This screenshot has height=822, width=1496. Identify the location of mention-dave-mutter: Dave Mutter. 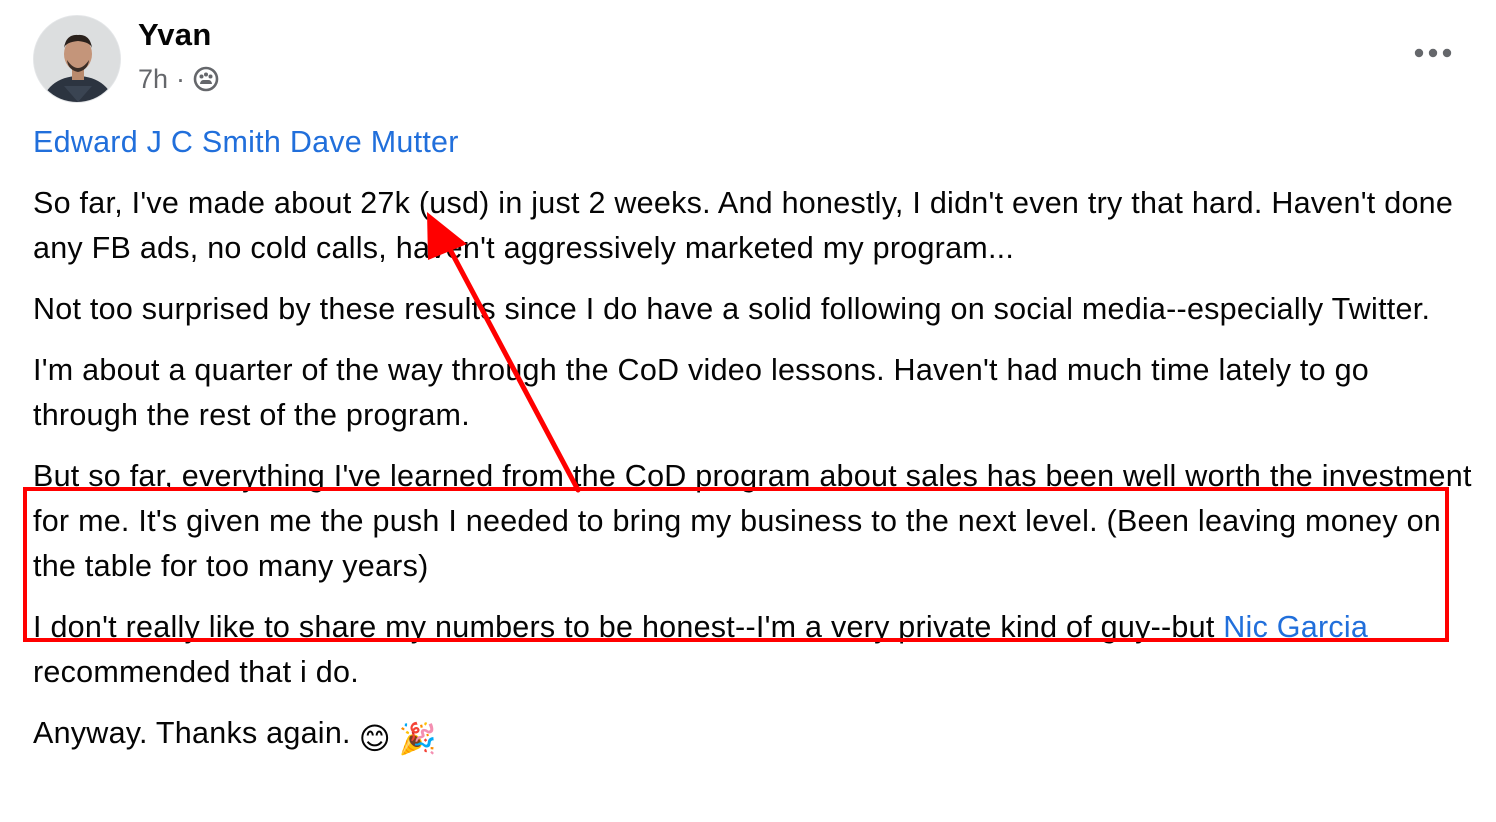
(374, 142).